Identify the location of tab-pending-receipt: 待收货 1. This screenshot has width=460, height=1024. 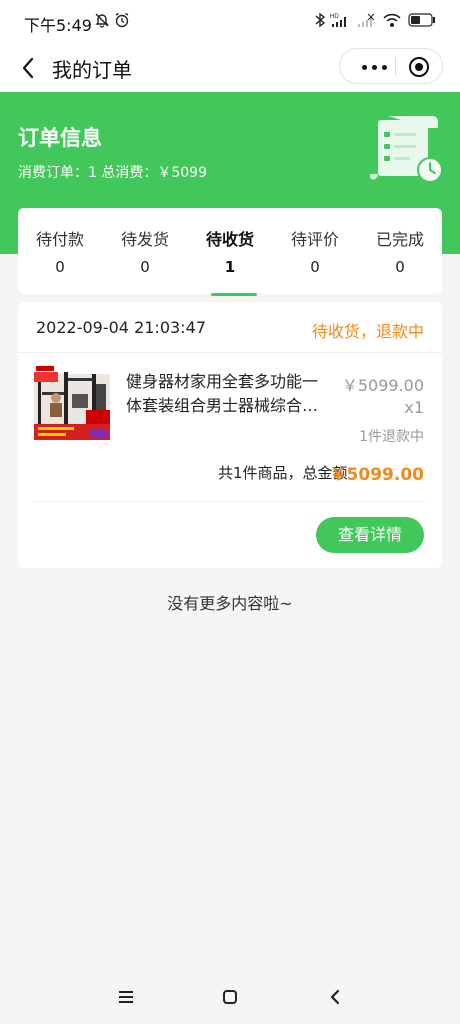
(230, 252).